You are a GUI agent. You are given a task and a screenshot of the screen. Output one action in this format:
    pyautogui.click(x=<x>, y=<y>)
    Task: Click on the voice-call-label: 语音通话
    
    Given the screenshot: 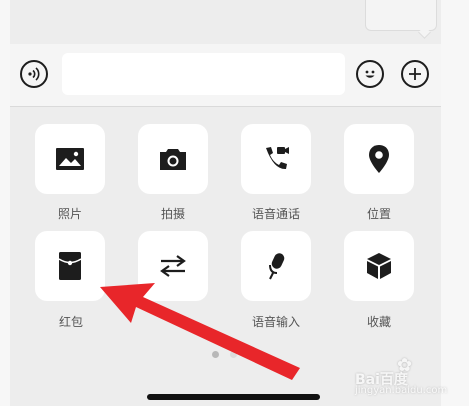 What is the action you would take?
    pyautogui.click(x=275, y=214)
    